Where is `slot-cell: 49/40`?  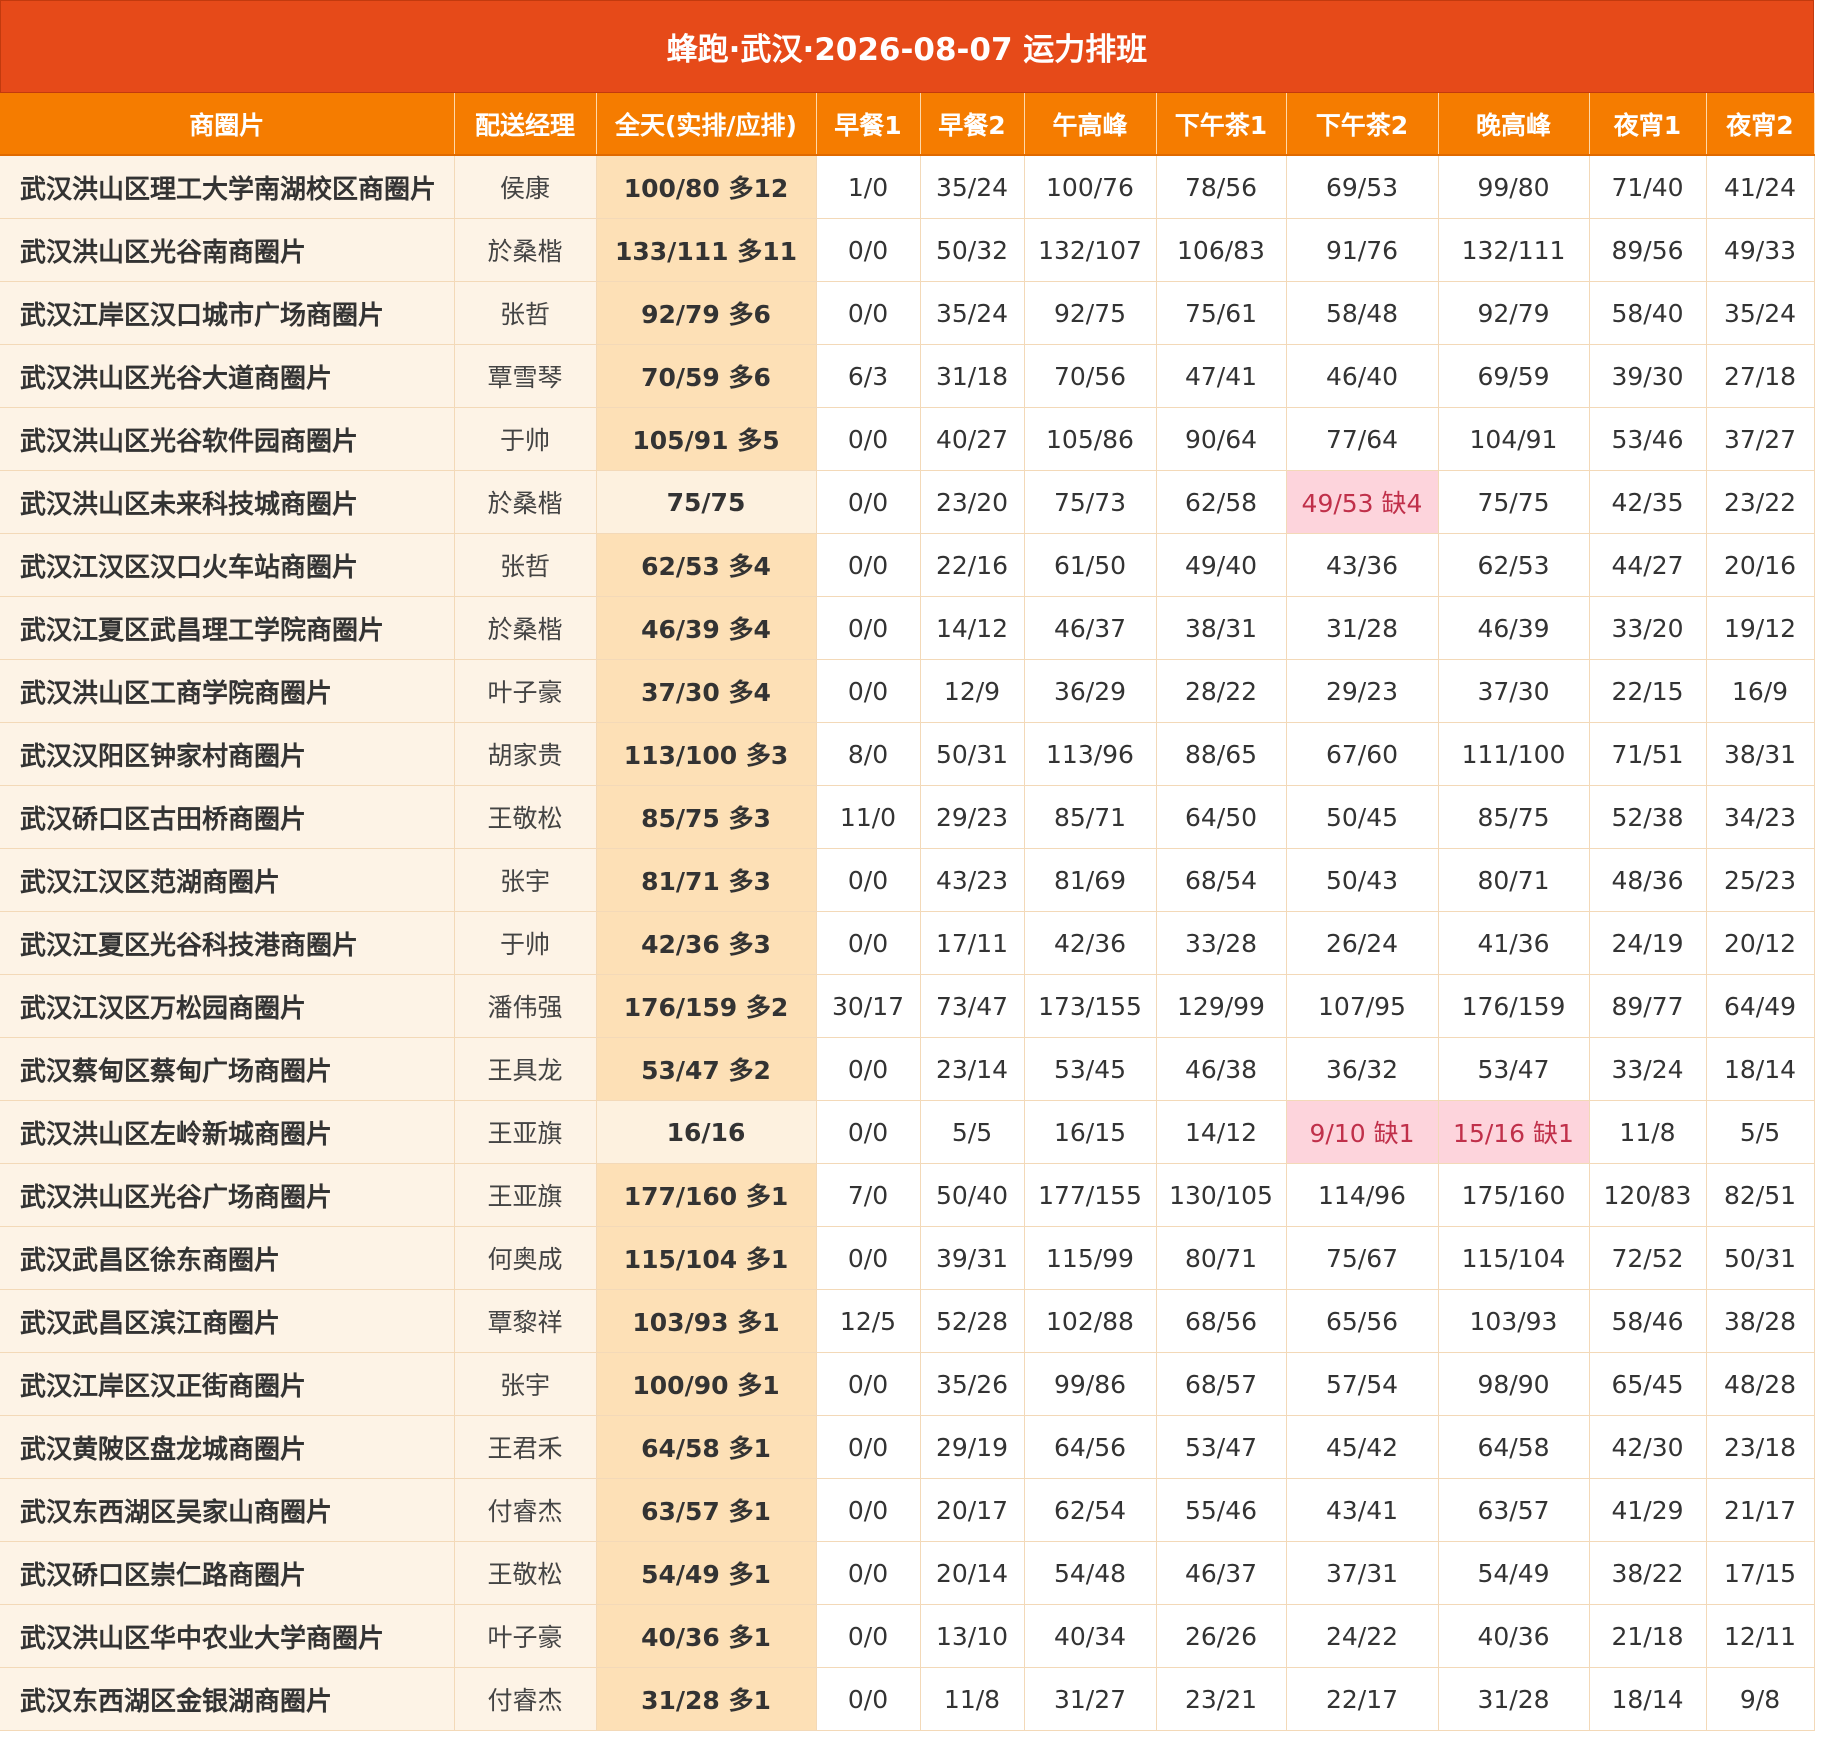 slot-cell: 49/40 is located at coordinates (1221, 565).